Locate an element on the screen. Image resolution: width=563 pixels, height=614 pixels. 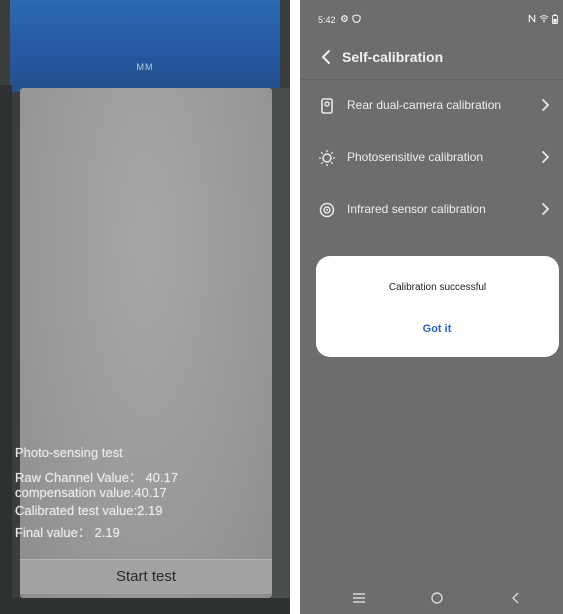
app-header: Self-calibration is located at coordinates (431, 59).